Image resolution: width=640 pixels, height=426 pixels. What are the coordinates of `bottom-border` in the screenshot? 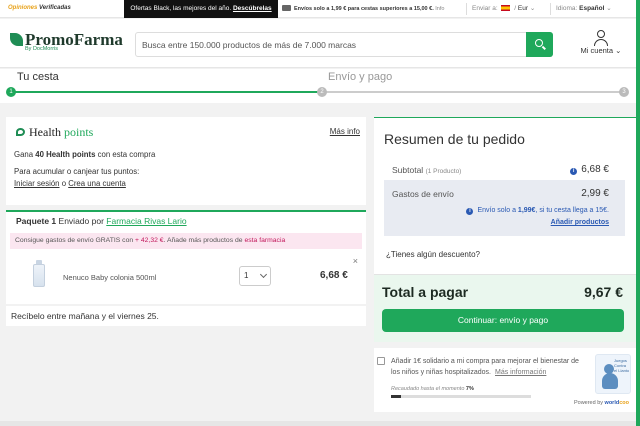 It's located at (320, 423).